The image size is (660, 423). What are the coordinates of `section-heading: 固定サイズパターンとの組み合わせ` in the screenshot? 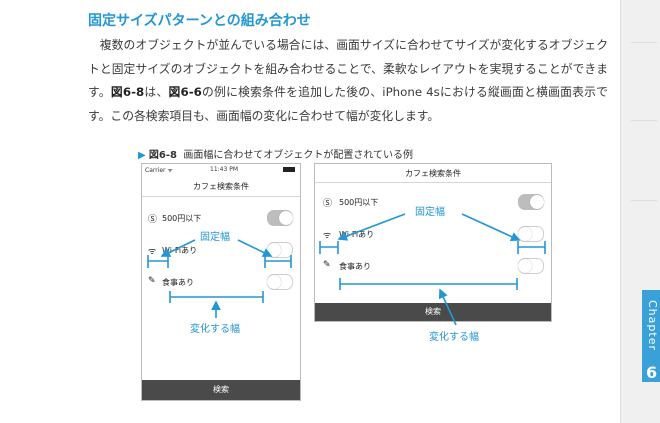 It's located at (199, 21).